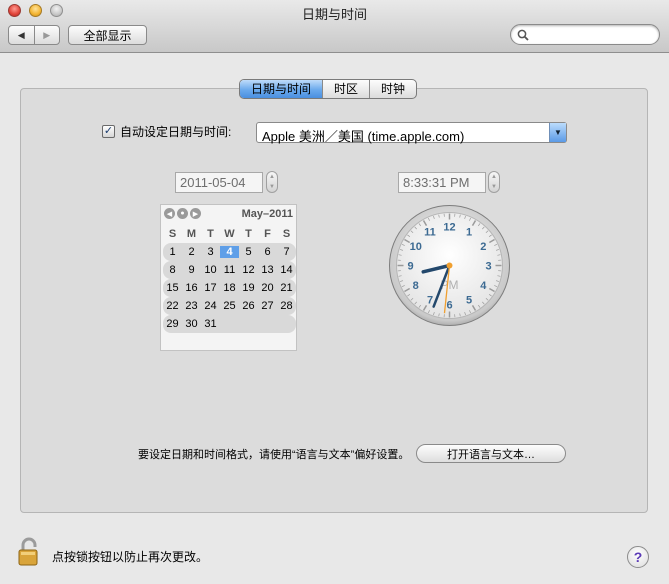  Describe the element at coordinates (416, 286) in the screenshot. I see `clock-number: 8` at that location.